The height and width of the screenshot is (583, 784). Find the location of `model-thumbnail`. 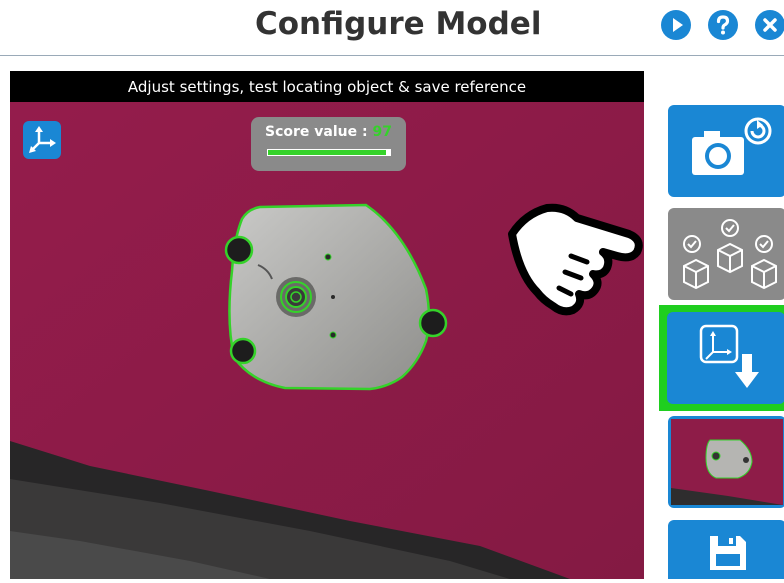

model-thumbnail is located at coordinates (726, 462).